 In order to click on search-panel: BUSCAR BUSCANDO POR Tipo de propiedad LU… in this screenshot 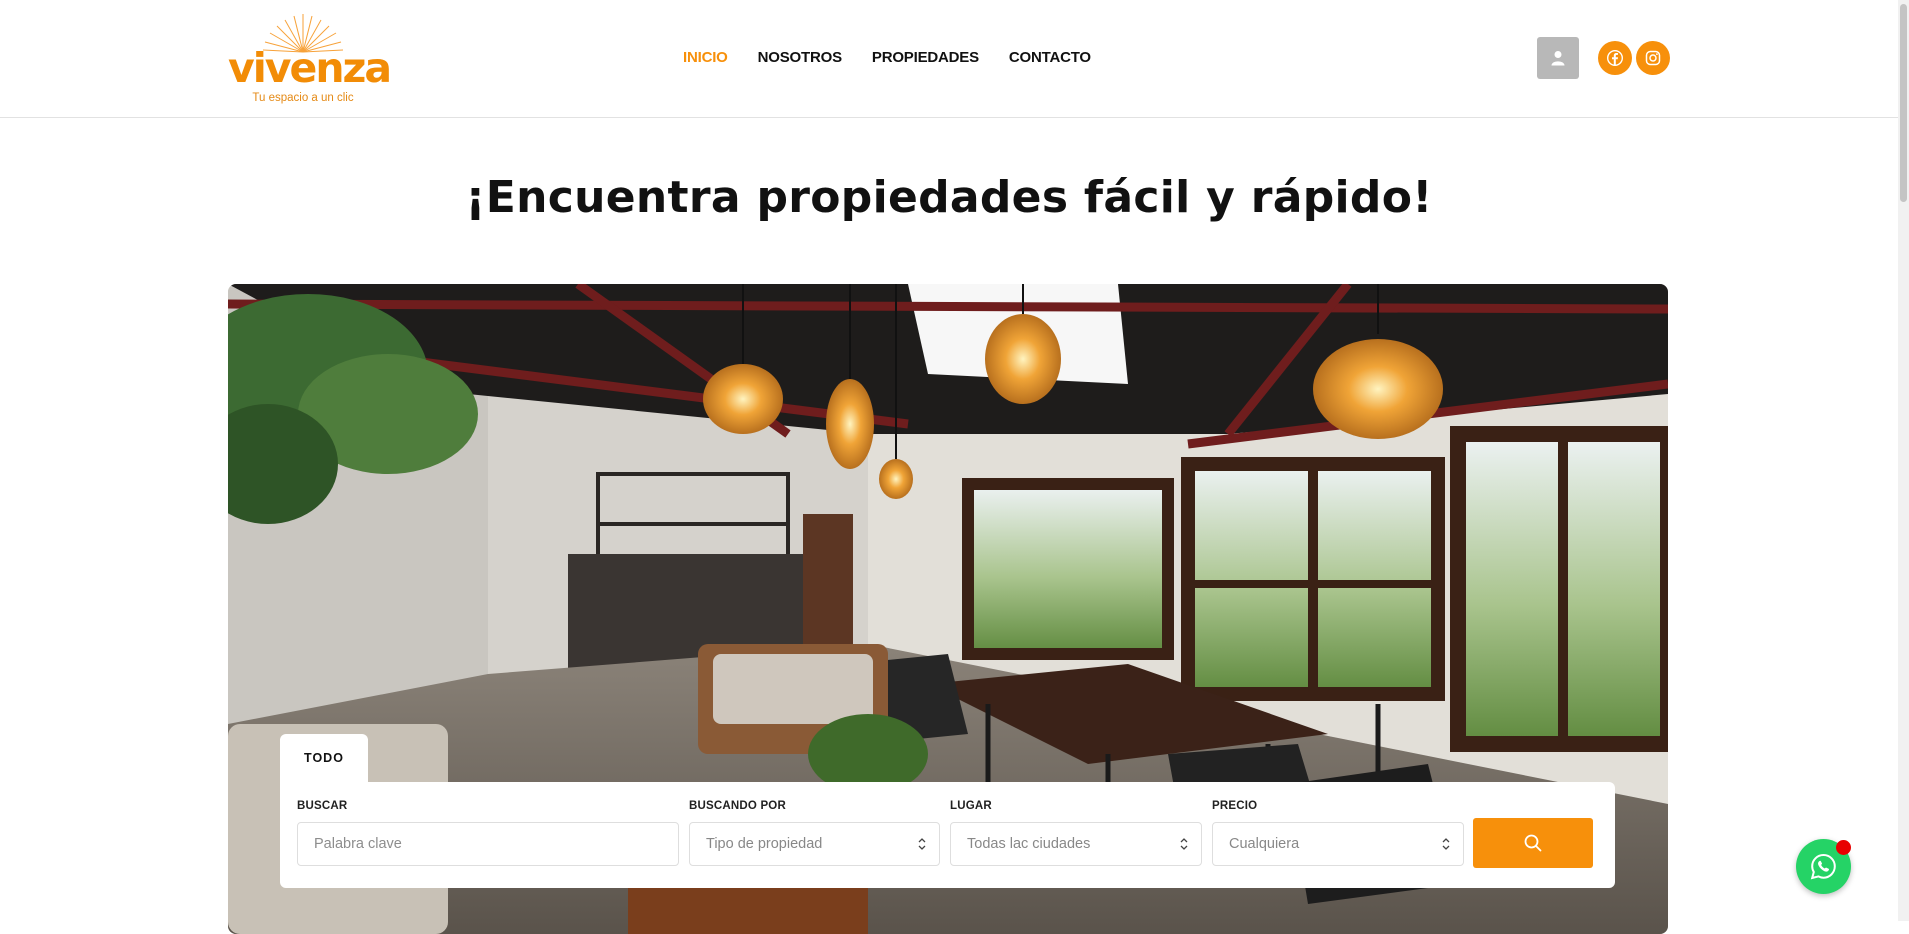, I will do `click(947, 835)`.